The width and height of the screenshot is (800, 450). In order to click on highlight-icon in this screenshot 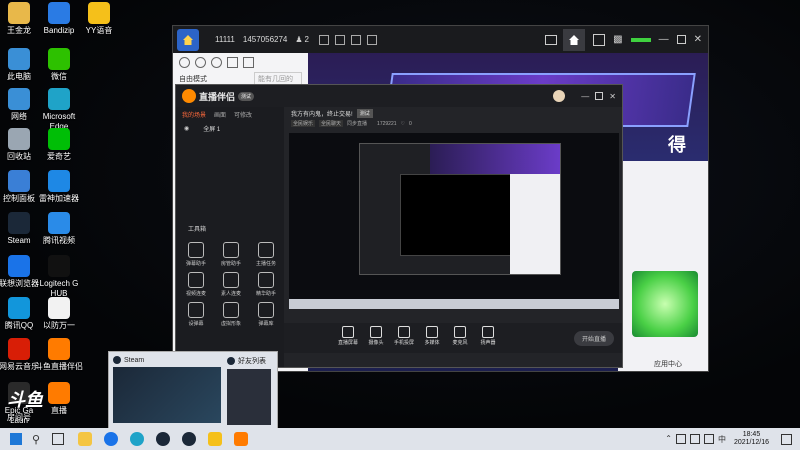, I will do `click(266, 280)`.